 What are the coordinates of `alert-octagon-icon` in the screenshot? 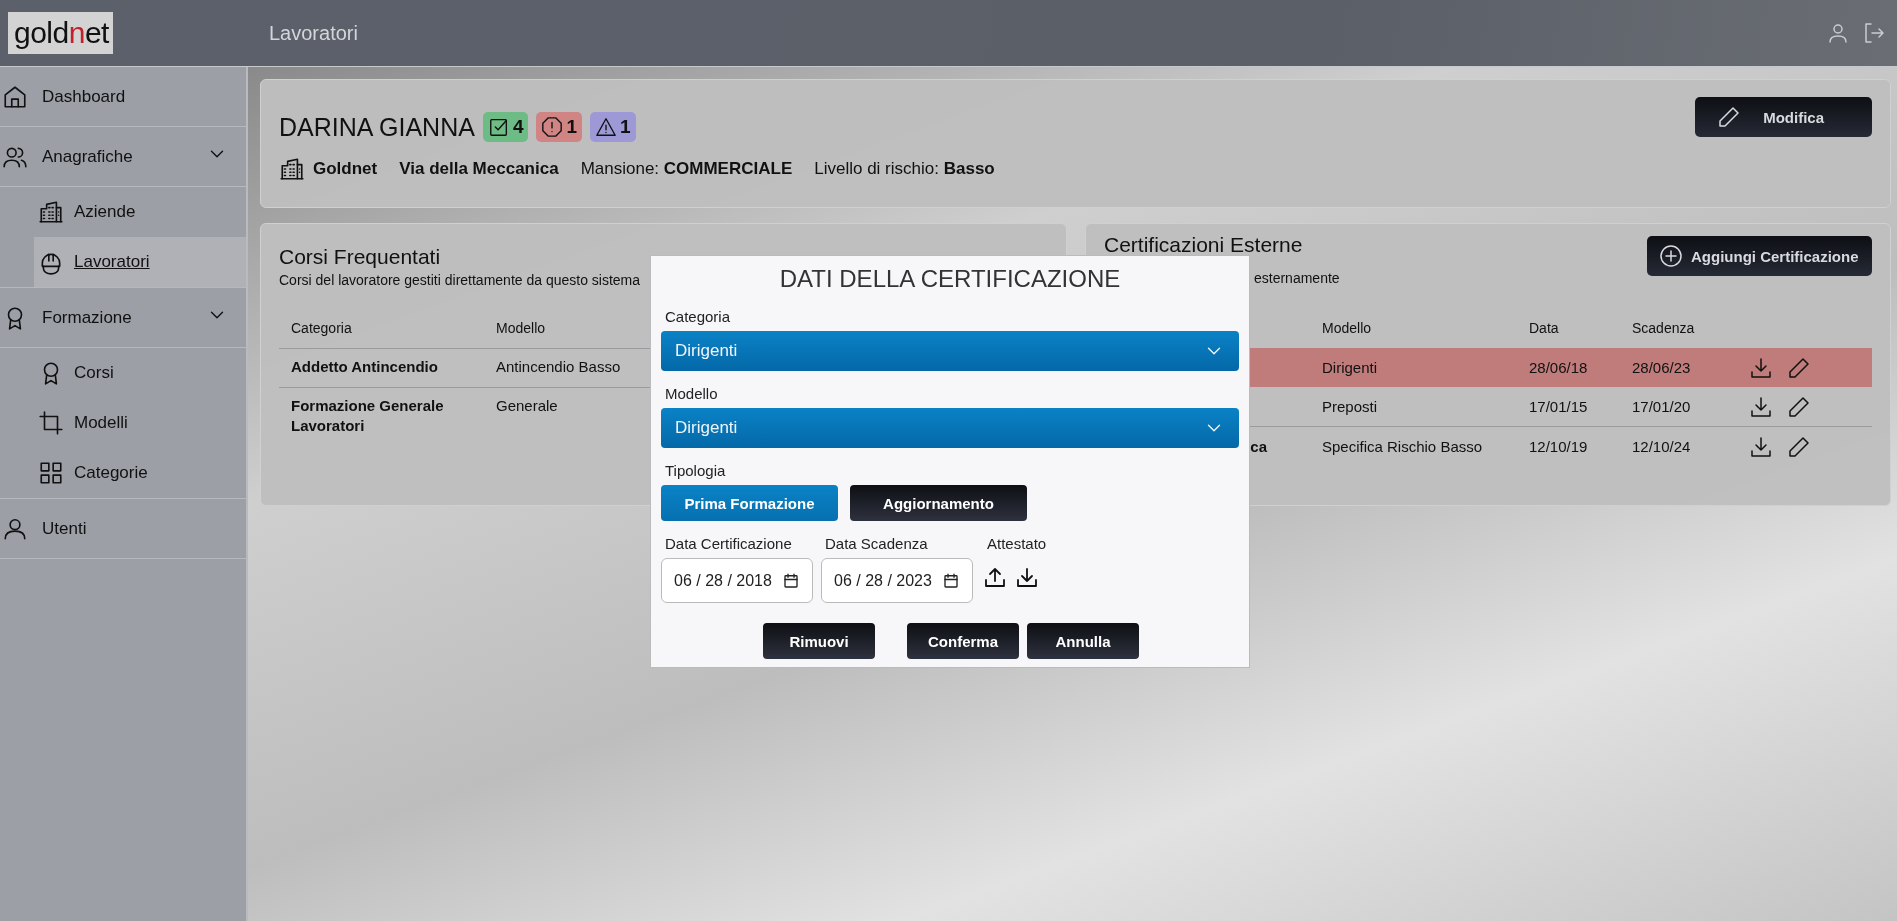 It's located at (552, 127).